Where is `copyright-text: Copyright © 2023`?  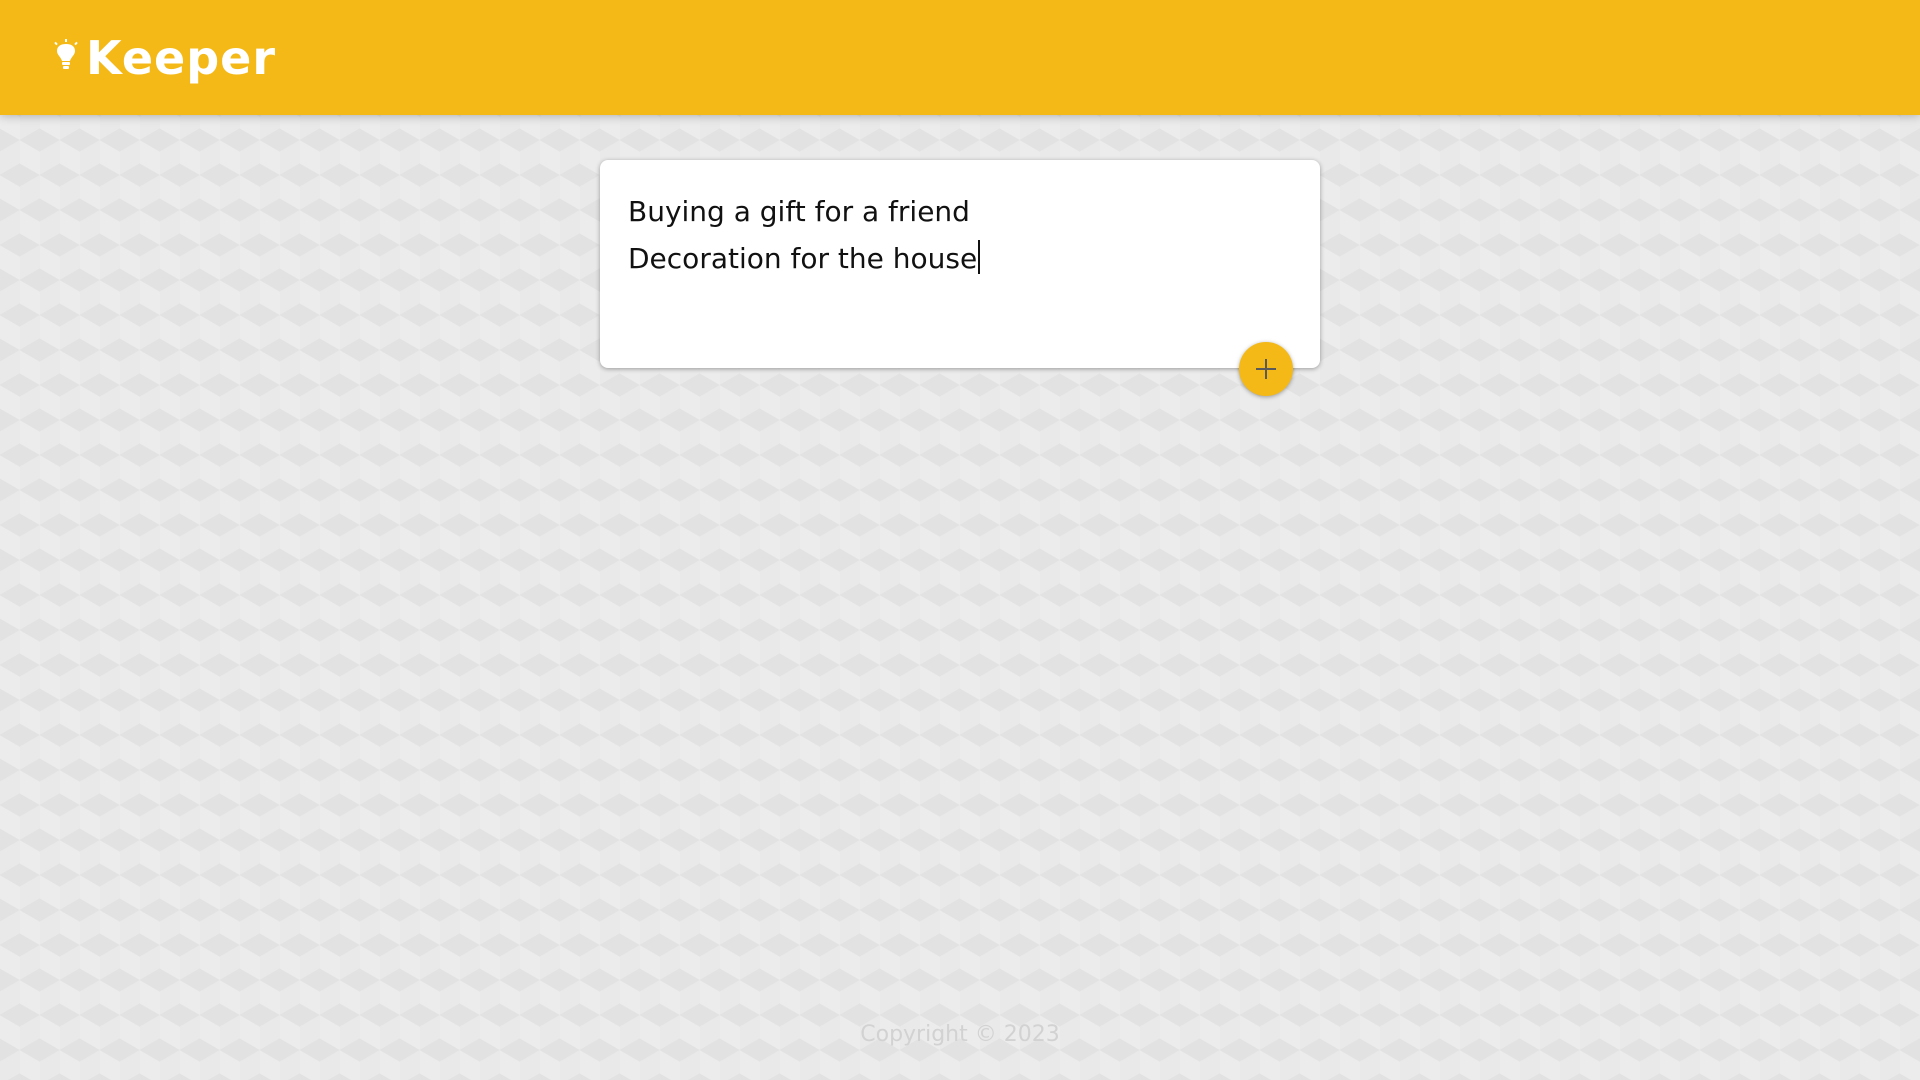
copyright-text: Copyright © 2023 is located at coordinates (960, 1034).